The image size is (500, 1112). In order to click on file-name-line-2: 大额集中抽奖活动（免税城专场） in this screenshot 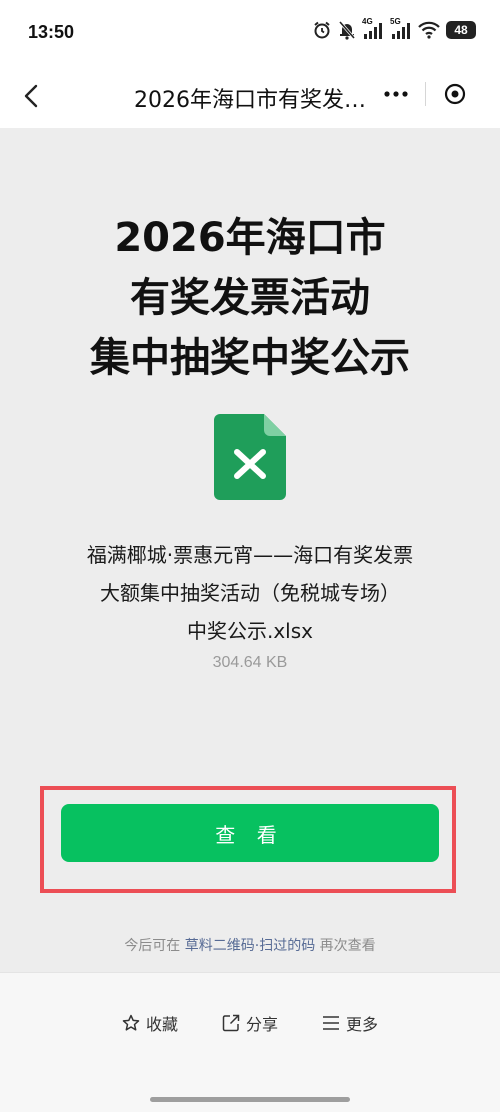, I will do `click(250, 593)`.